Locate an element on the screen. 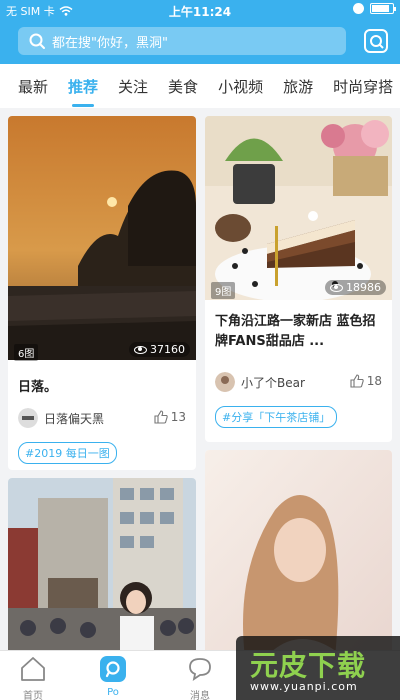  card-image-street is located at coordinates (102, 564).